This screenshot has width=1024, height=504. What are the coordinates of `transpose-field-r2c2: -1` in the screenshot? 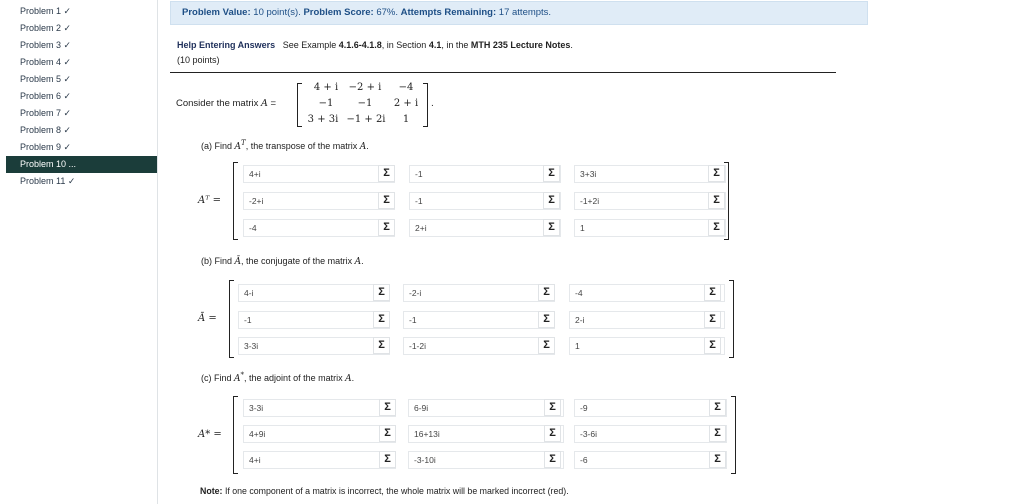 It's located at (485, 201).